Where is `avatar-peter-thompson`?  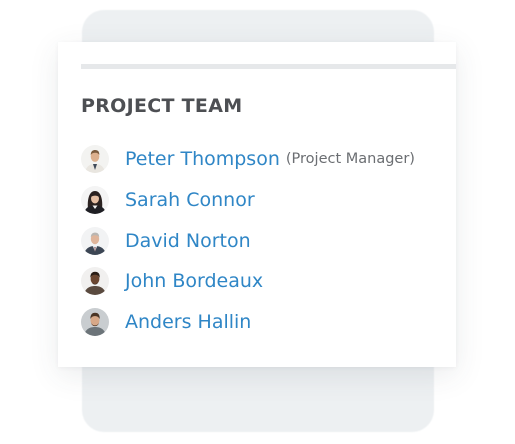
avatar-peter-thompson is located at coordinates (95, 159).